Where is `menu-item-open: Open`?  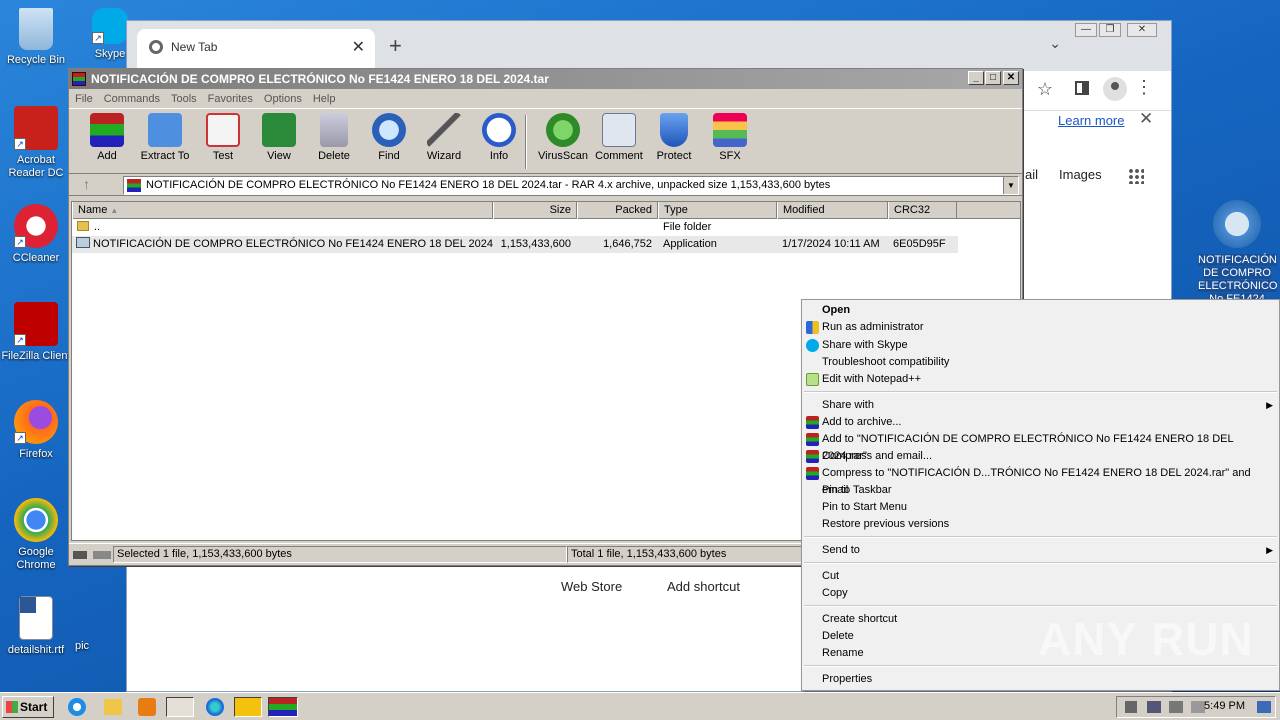 menu-item-open: Open is located at coordinates (1040, 310).